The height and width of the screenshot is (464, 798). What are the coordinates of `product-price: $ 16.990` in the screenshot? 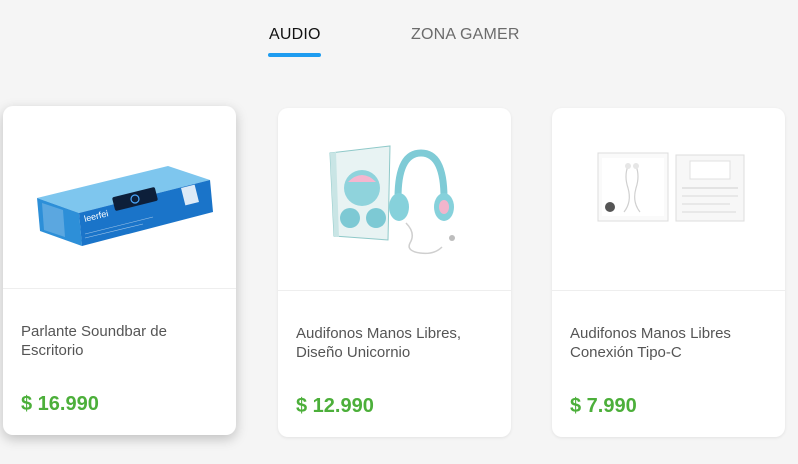 It's located at (60, 404).